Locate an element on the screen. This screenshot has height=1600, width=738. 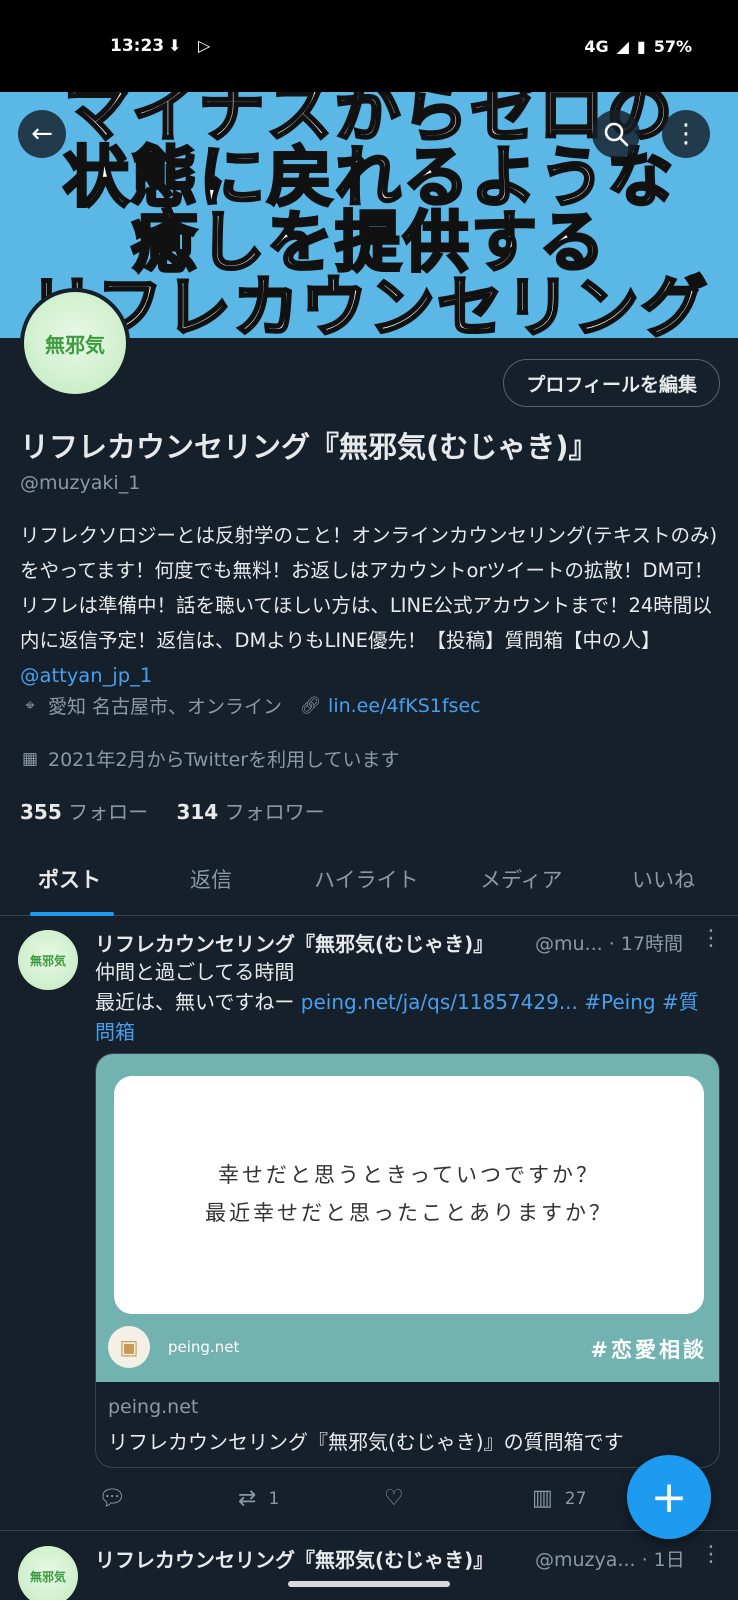
card-question: 幸せだと思うときっていつですか？ 最近幸せだと思ったことありますか？ is located at coordinates (409, 1195).